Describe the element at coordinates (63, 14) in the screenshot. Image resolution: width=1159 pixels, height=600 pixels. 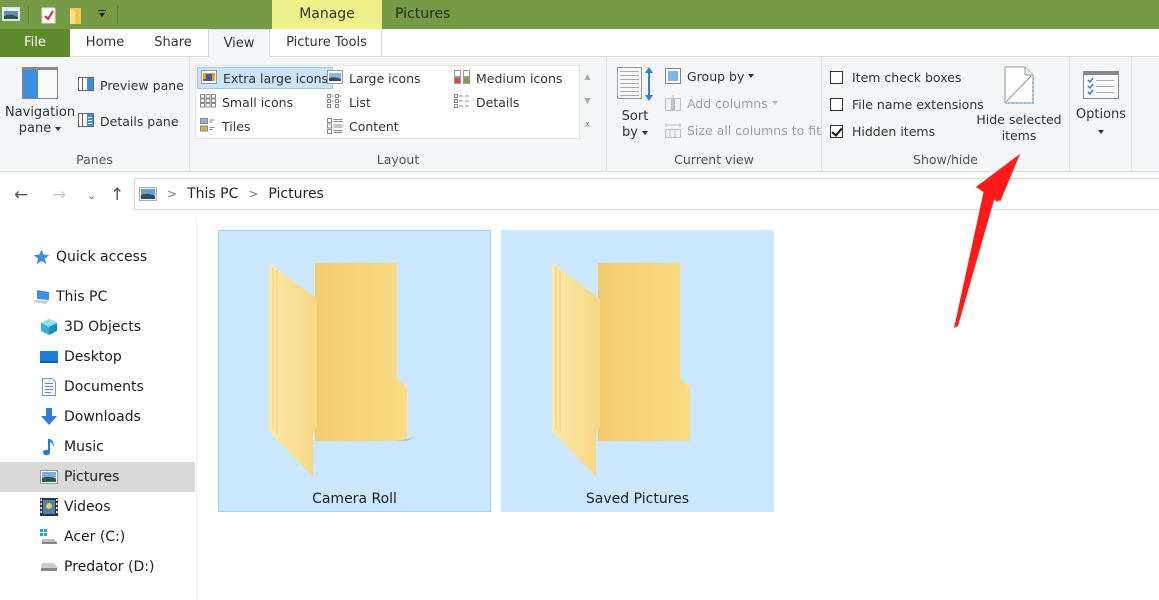
I see `quick-access-toolbar` at that location.